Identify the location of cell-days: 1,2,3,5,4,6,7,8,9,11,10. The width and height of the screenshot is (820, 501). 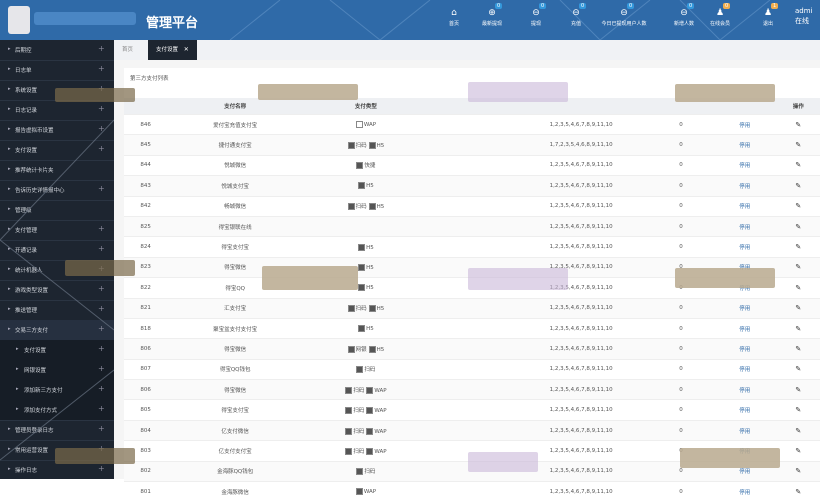
(581, 165).